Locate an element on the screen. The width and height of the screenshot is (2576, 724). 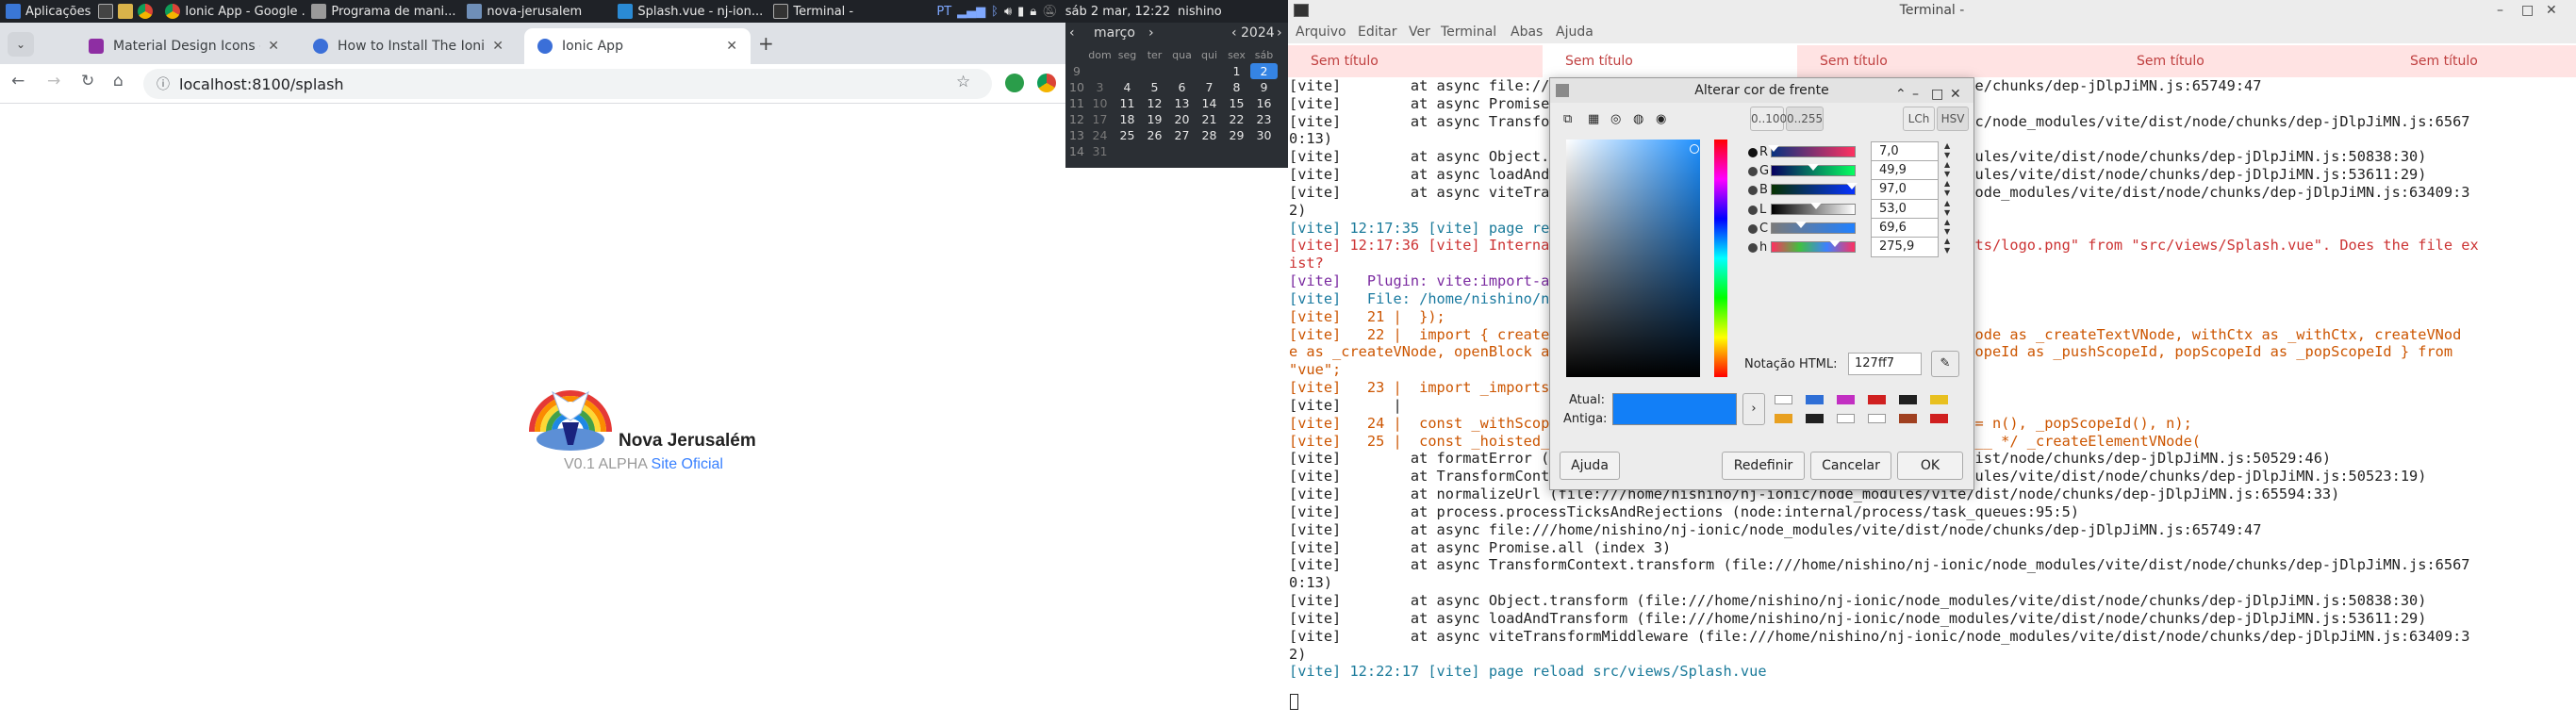
browser-tab-ionic-install: How to Install The Ionic F ✕ is located at coordinates (408, 46).